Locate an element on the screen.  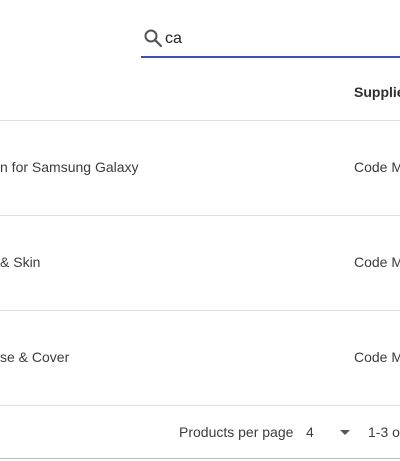
product-name: se & Cover is located at coordinates (35, 357).